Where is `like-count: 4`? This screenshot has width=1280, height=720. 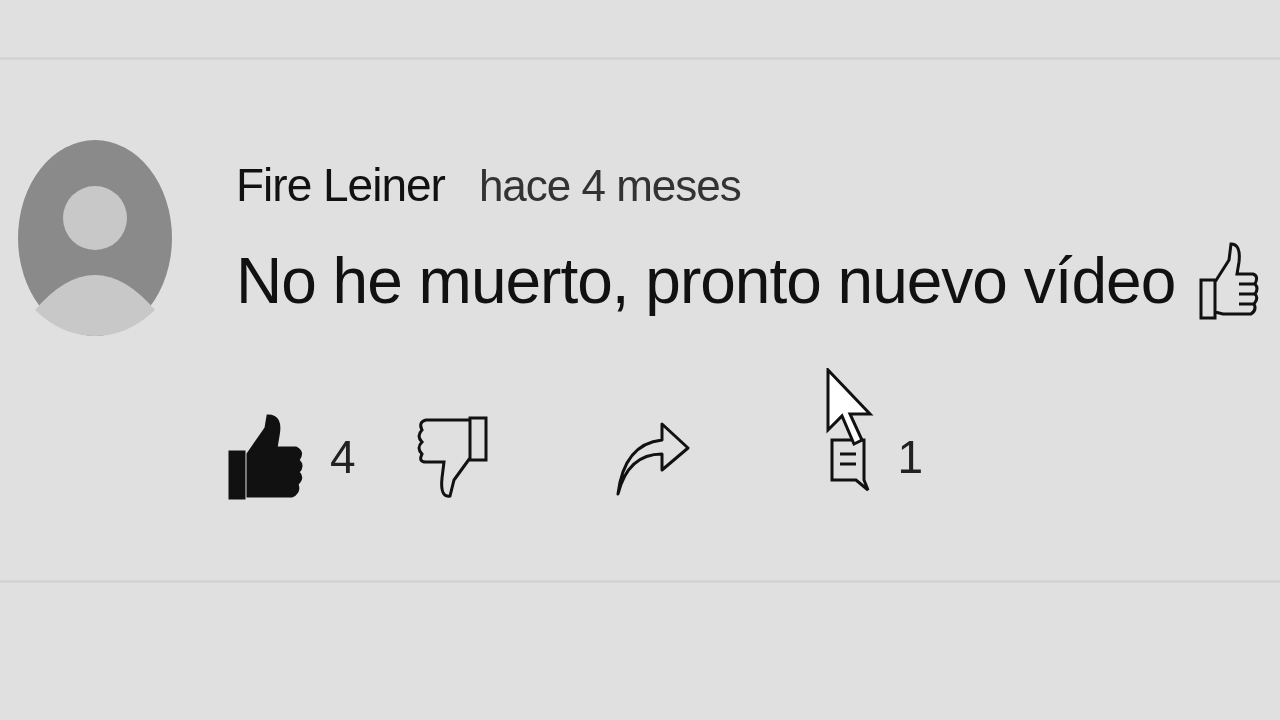 like-count: 4 is located at coordinates (343, 457).